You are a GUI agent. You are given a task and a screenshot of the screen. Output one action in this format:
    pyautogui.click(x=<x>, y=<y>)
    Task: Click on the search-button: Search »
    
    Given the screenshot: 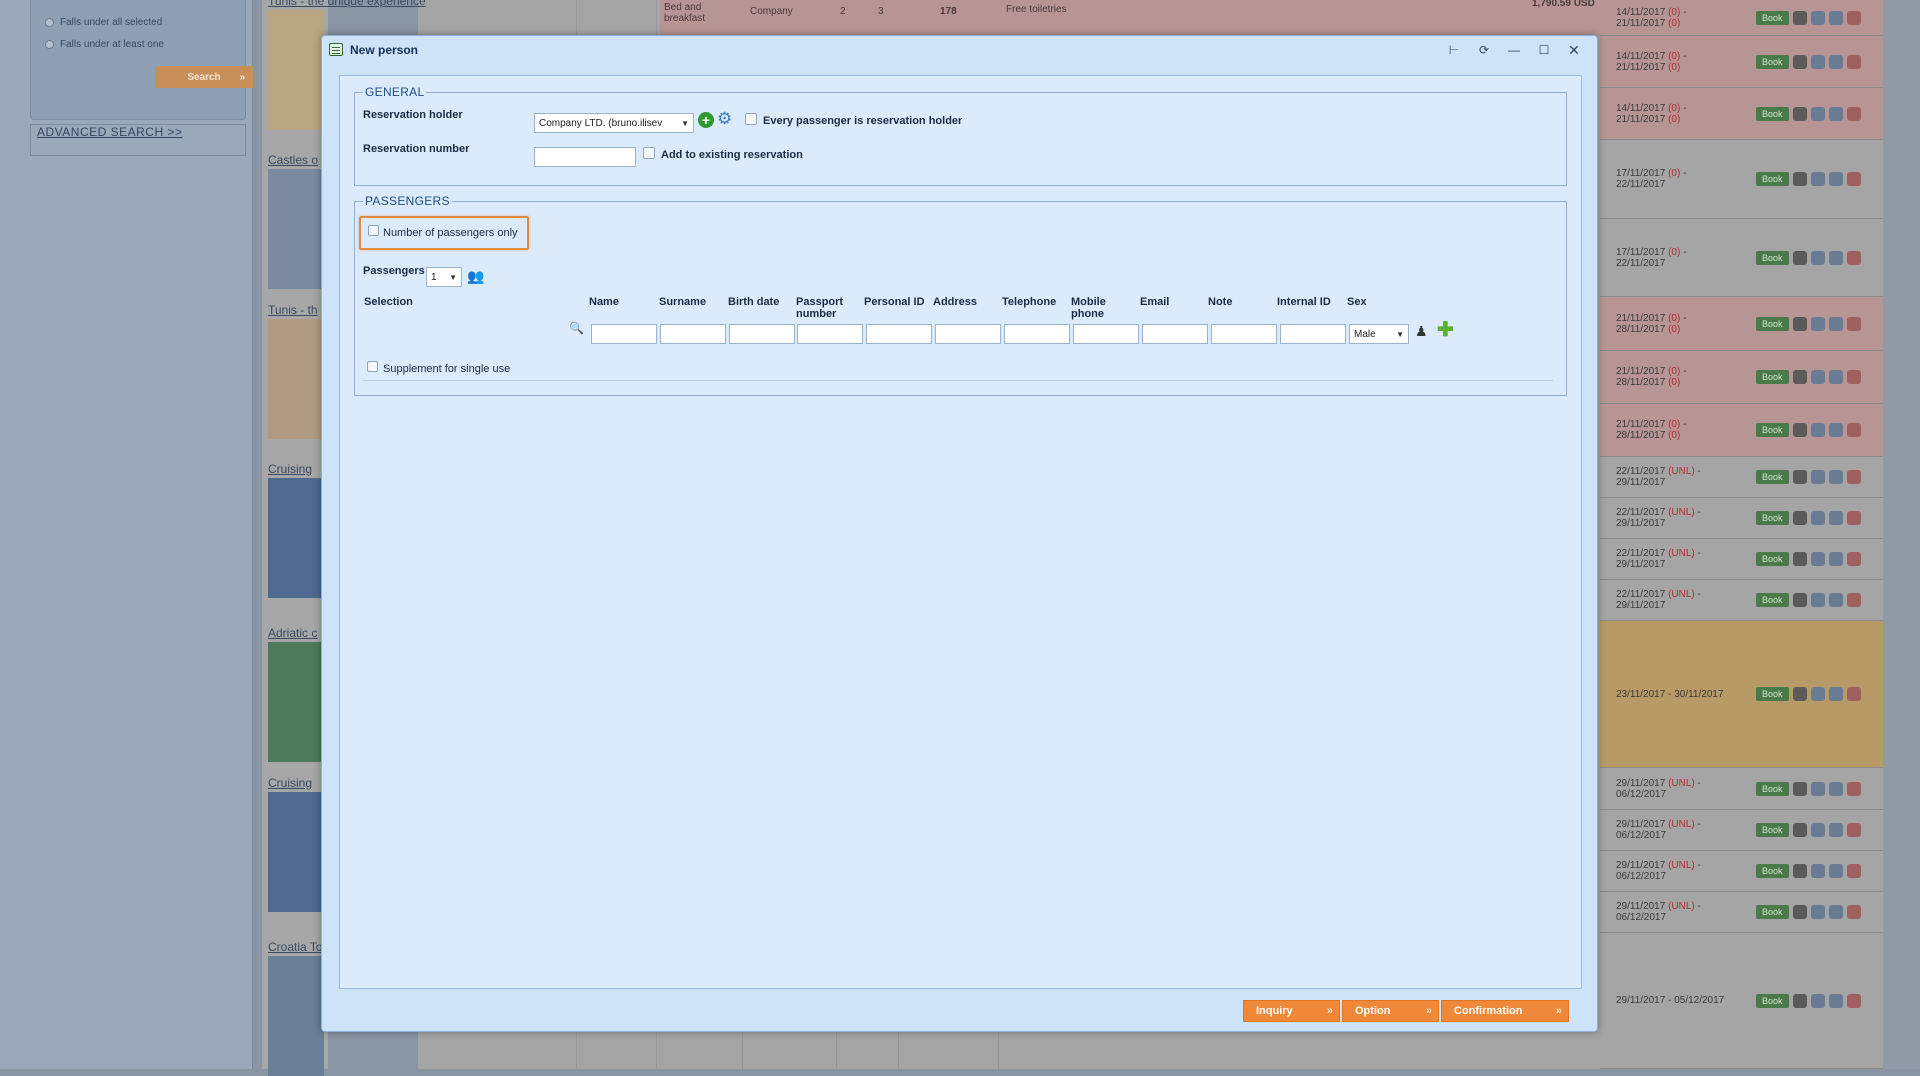 What is the action you would take?
    pyautogui.click(x=204, y=77)
    